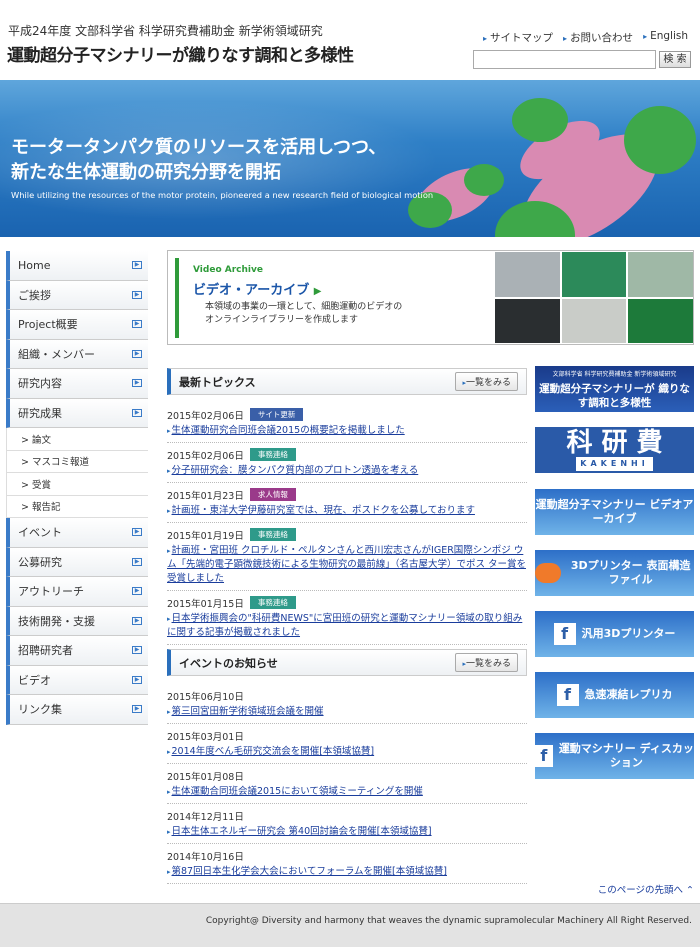  Describe the element at coordinates (347, 534) in the screenshot. I see `topic-date-row: 2015年01月19日 事務連絡` at that location.